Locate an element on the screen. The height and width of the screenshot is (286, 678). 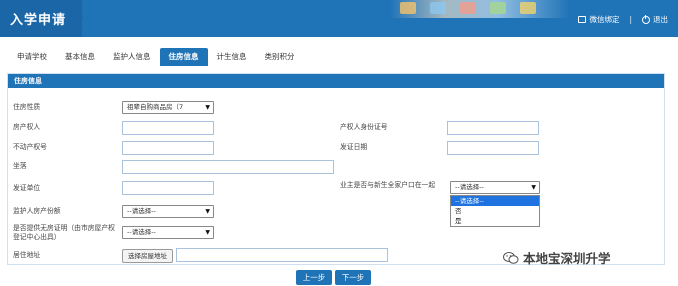
seat-input is located at coordinates (228, 167).